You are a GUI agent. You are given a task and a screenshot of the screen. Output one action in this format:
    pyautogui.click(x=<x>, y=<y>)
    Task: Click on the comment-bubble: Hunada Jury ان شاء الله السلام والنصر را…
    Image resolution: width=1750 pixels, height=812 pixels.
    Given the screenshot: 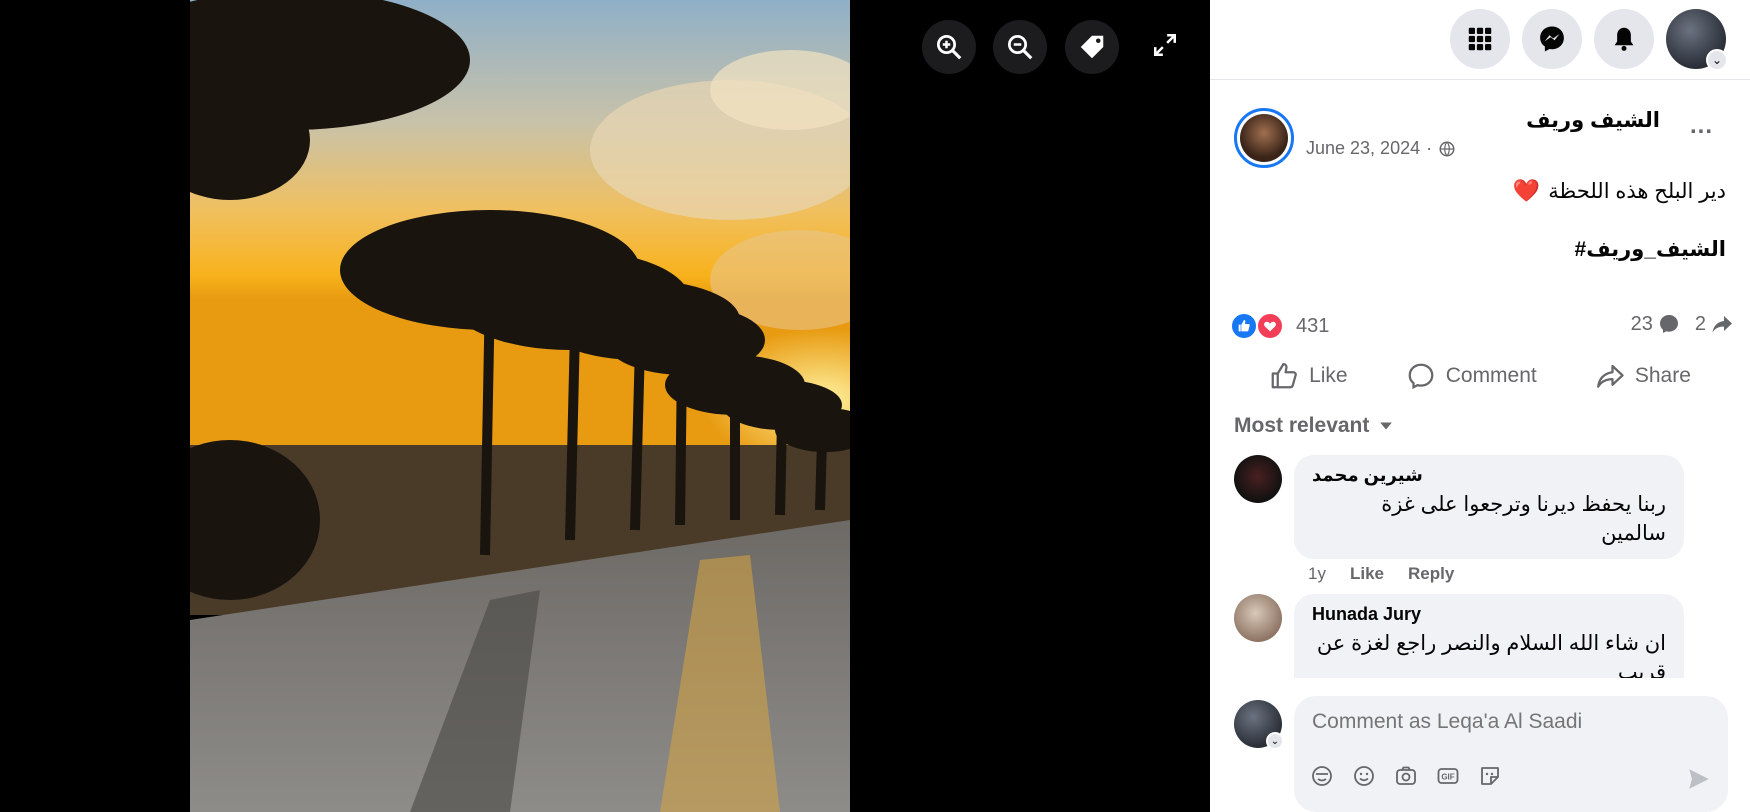 What is the action you would take?
    pyautogui.click(x=1489, y=636)
    